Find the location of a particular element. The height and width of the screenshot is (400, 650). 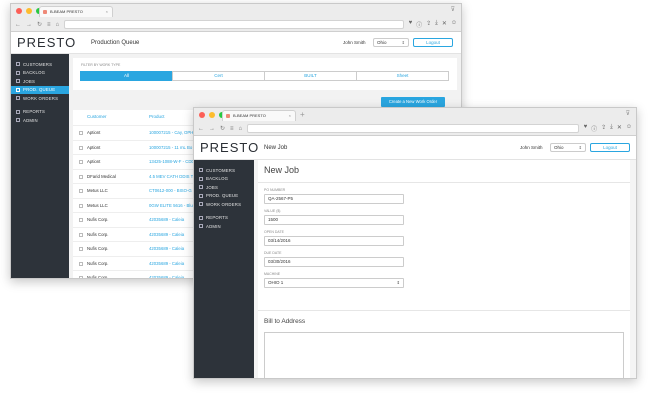

filter-sheet: Sheet is located at coordinates (402, 76).